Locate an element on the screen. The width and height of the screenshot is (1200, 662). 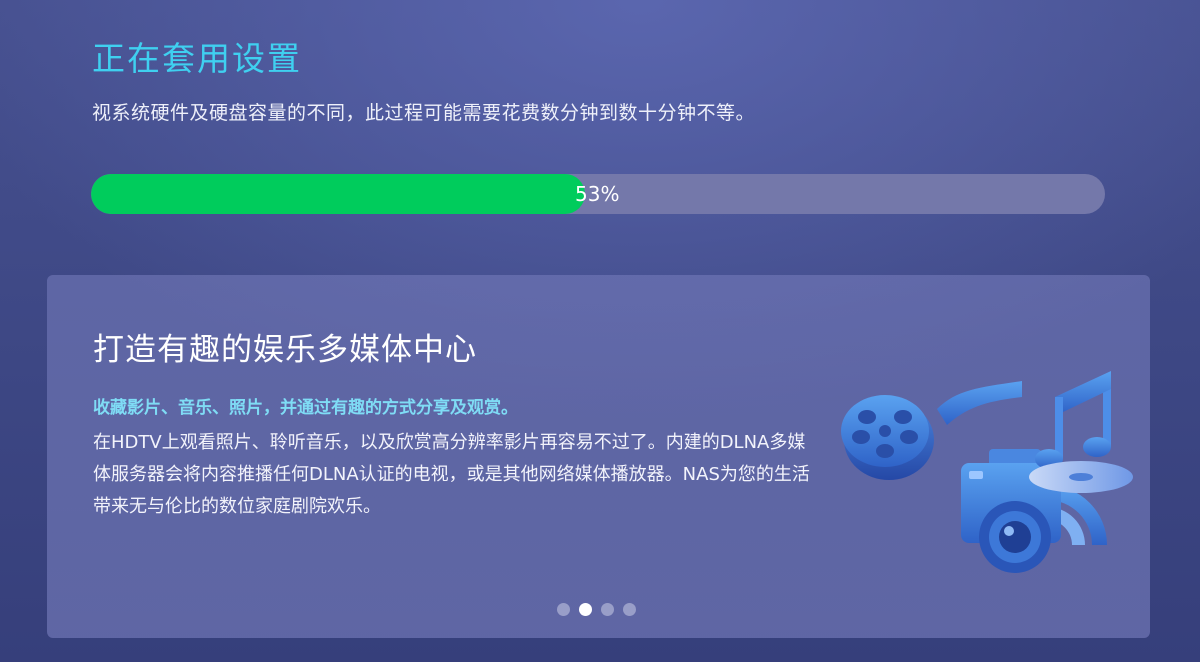
progress-bar-fill is located at coordinates (338, 194).